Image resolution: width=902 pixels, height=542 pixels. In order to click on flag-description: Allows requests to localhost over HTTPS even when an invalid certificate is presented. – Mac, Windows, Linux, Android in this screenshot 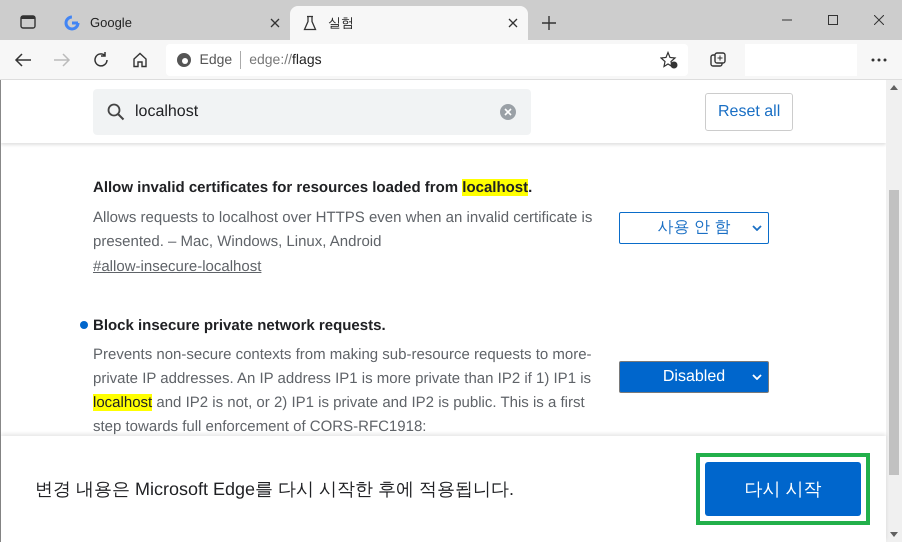, I will do `click(343, 230)`.